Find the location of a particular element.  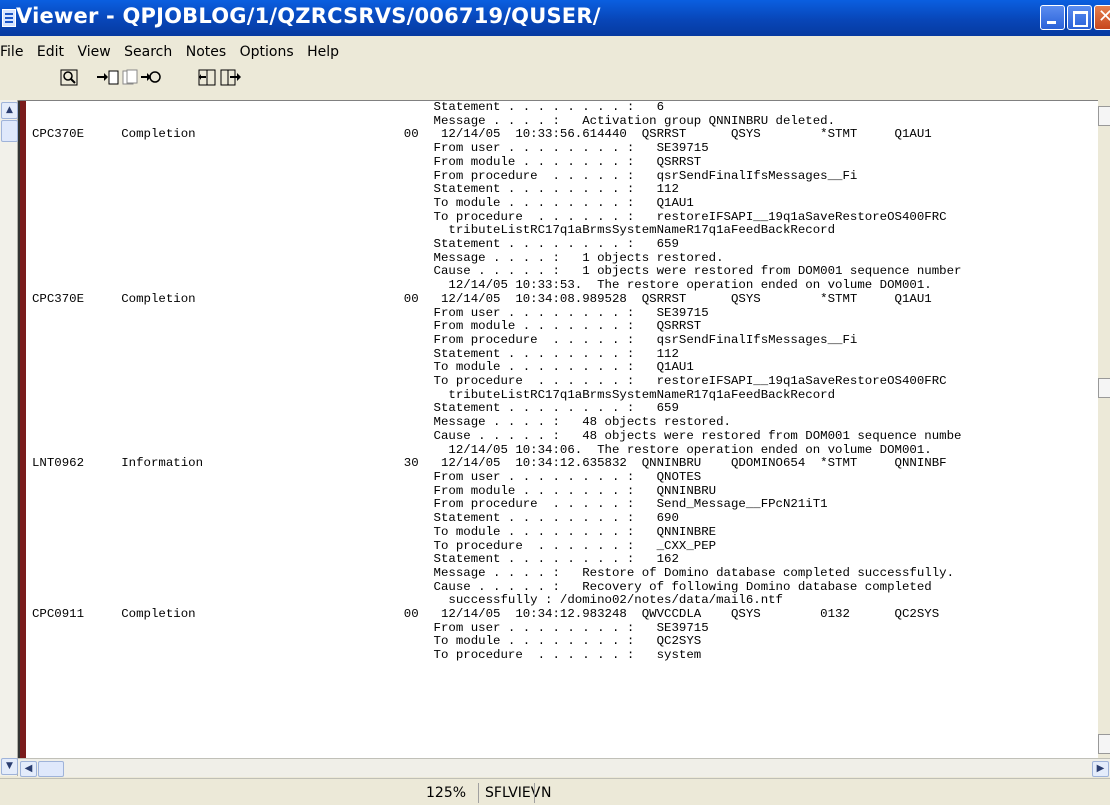

menu-help: Help is located at coordinates (323, 52).